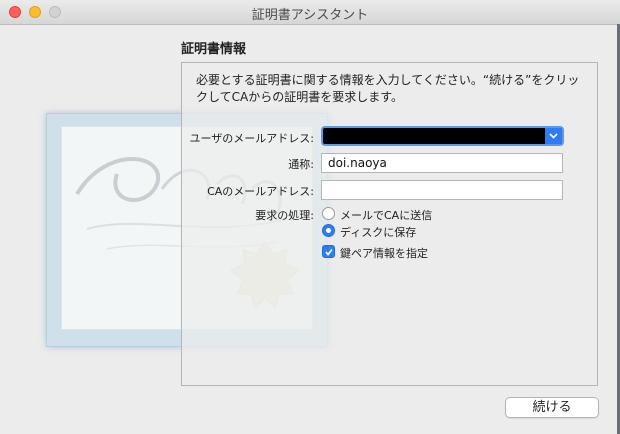  Describe the element at coordinates (442, 190) in the screenshot. I see `ca-email-field` at that location.